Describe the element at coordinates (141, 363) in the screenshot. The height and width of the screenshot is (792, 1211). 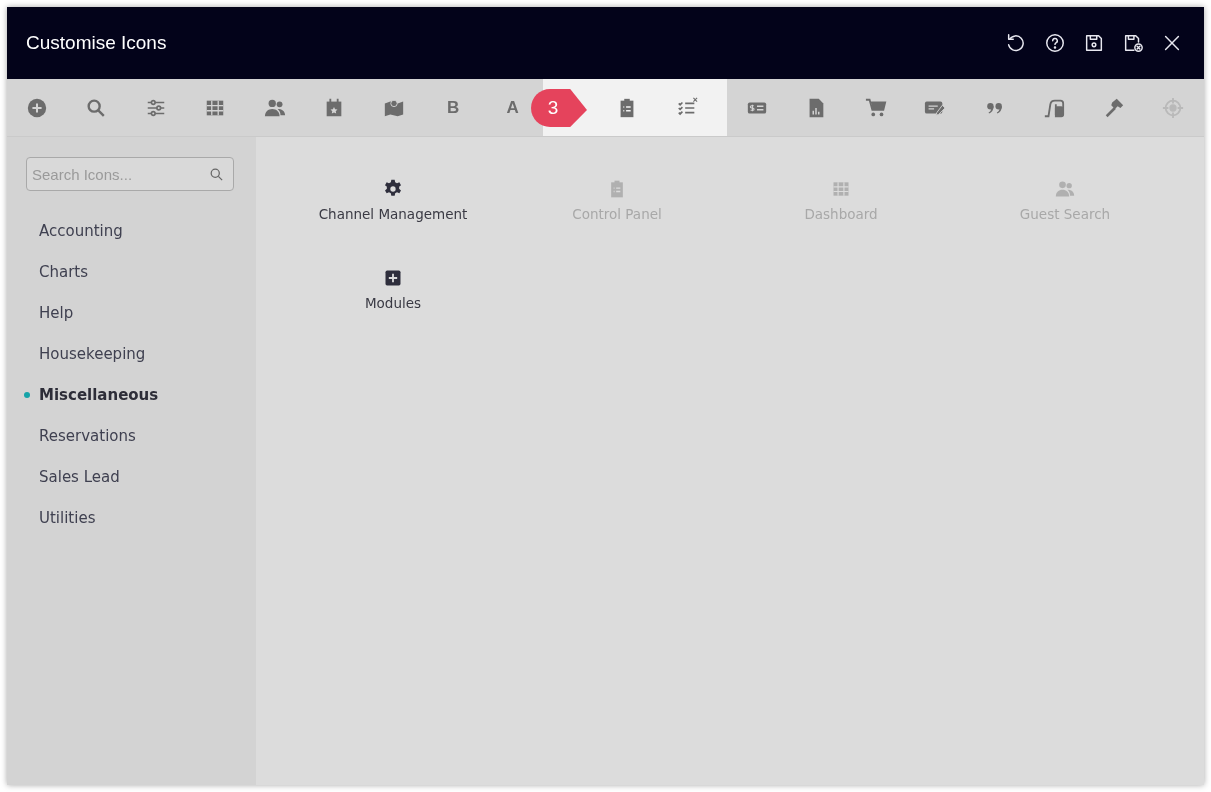
I see `category-item: Housekeeping` at that location.